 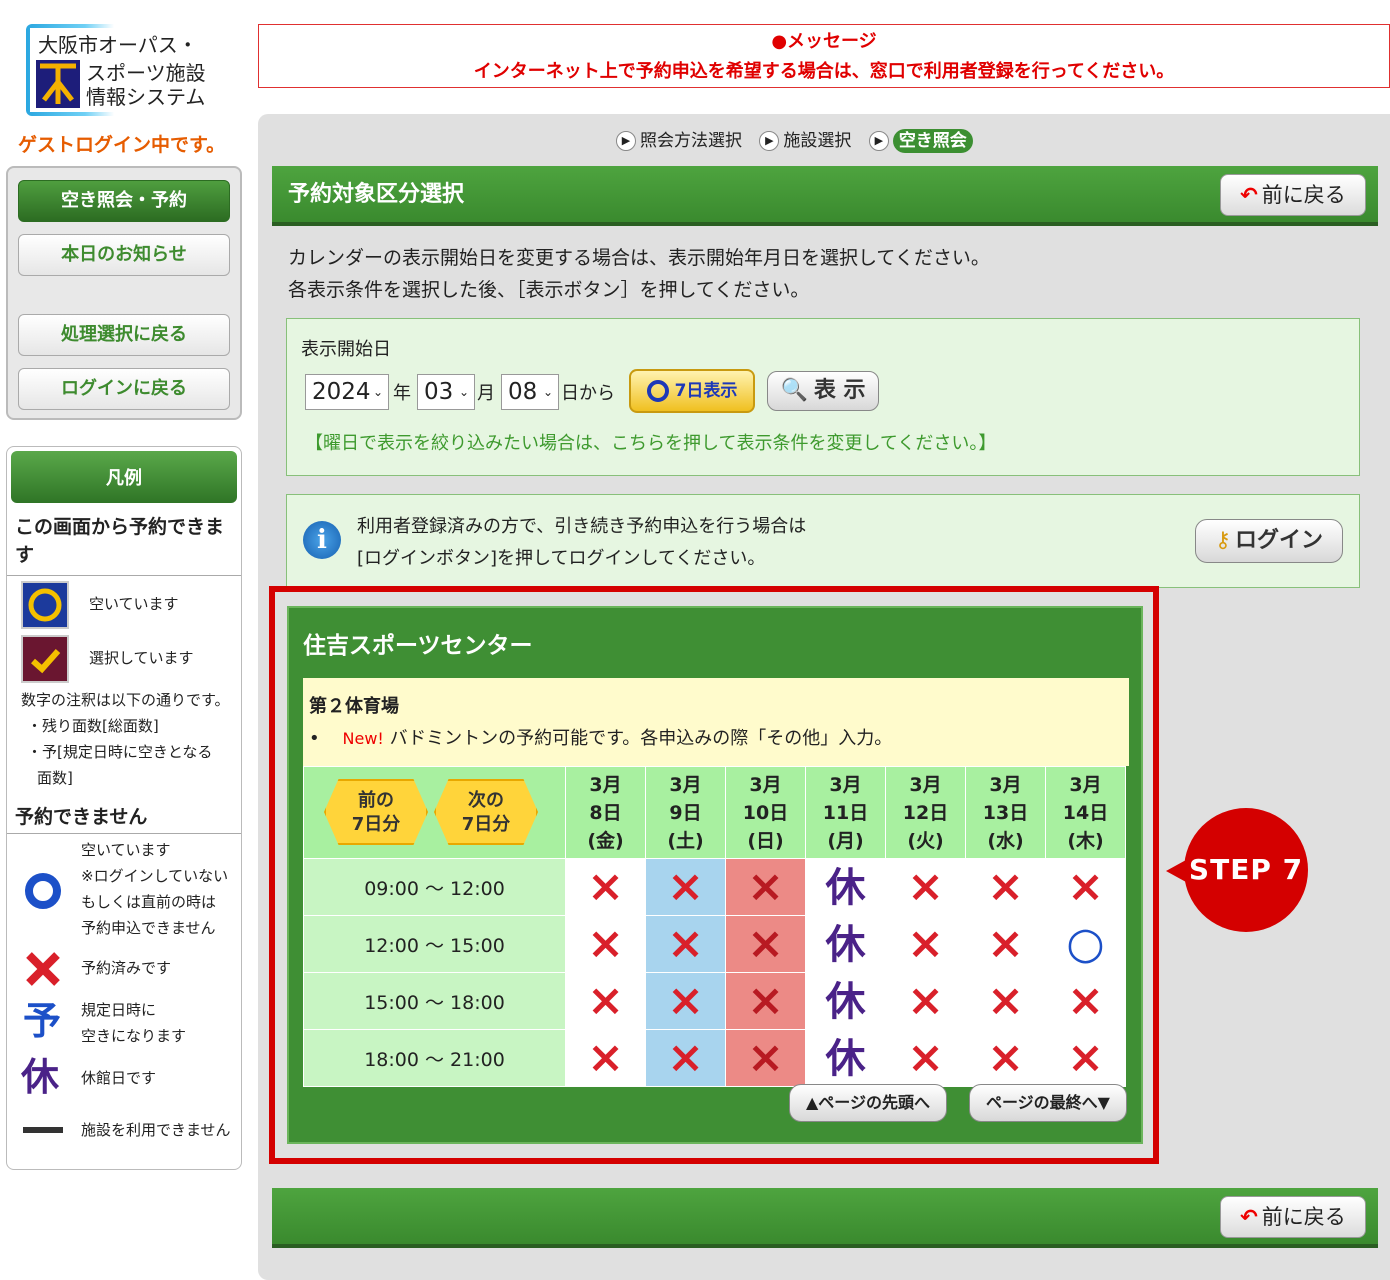 What do you see at coordinates (845, 812) in the screenshot?
I see `day-date: 11日` at bounding box center [845, 812].